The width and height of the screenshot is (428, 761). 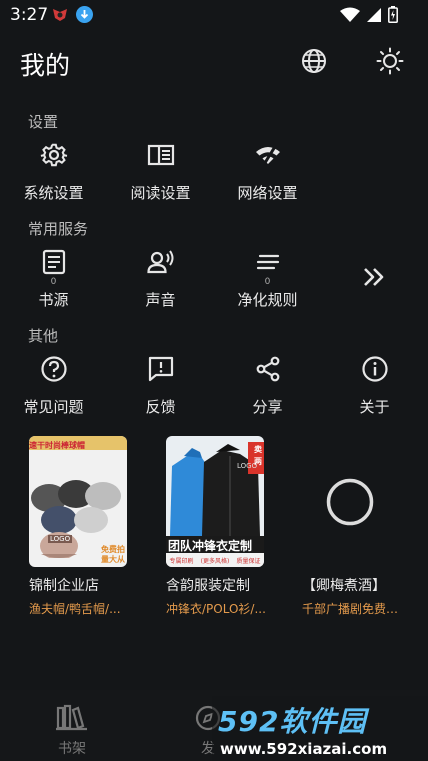 I want to click on battery-icon, so click(x=393, y=14).